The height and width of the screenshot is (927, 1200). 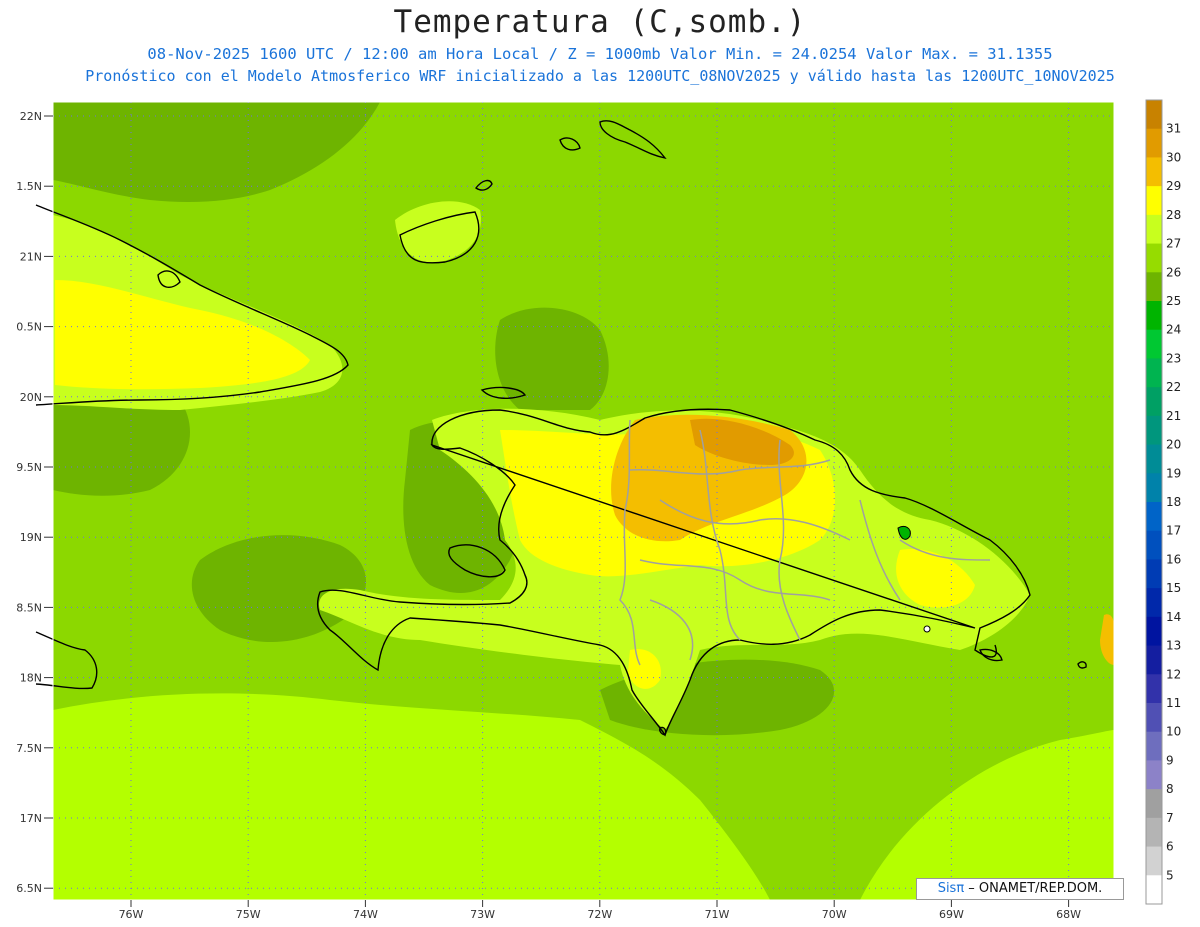 I want to click on colorbar-label: 17, so click(x=1173, y=531).